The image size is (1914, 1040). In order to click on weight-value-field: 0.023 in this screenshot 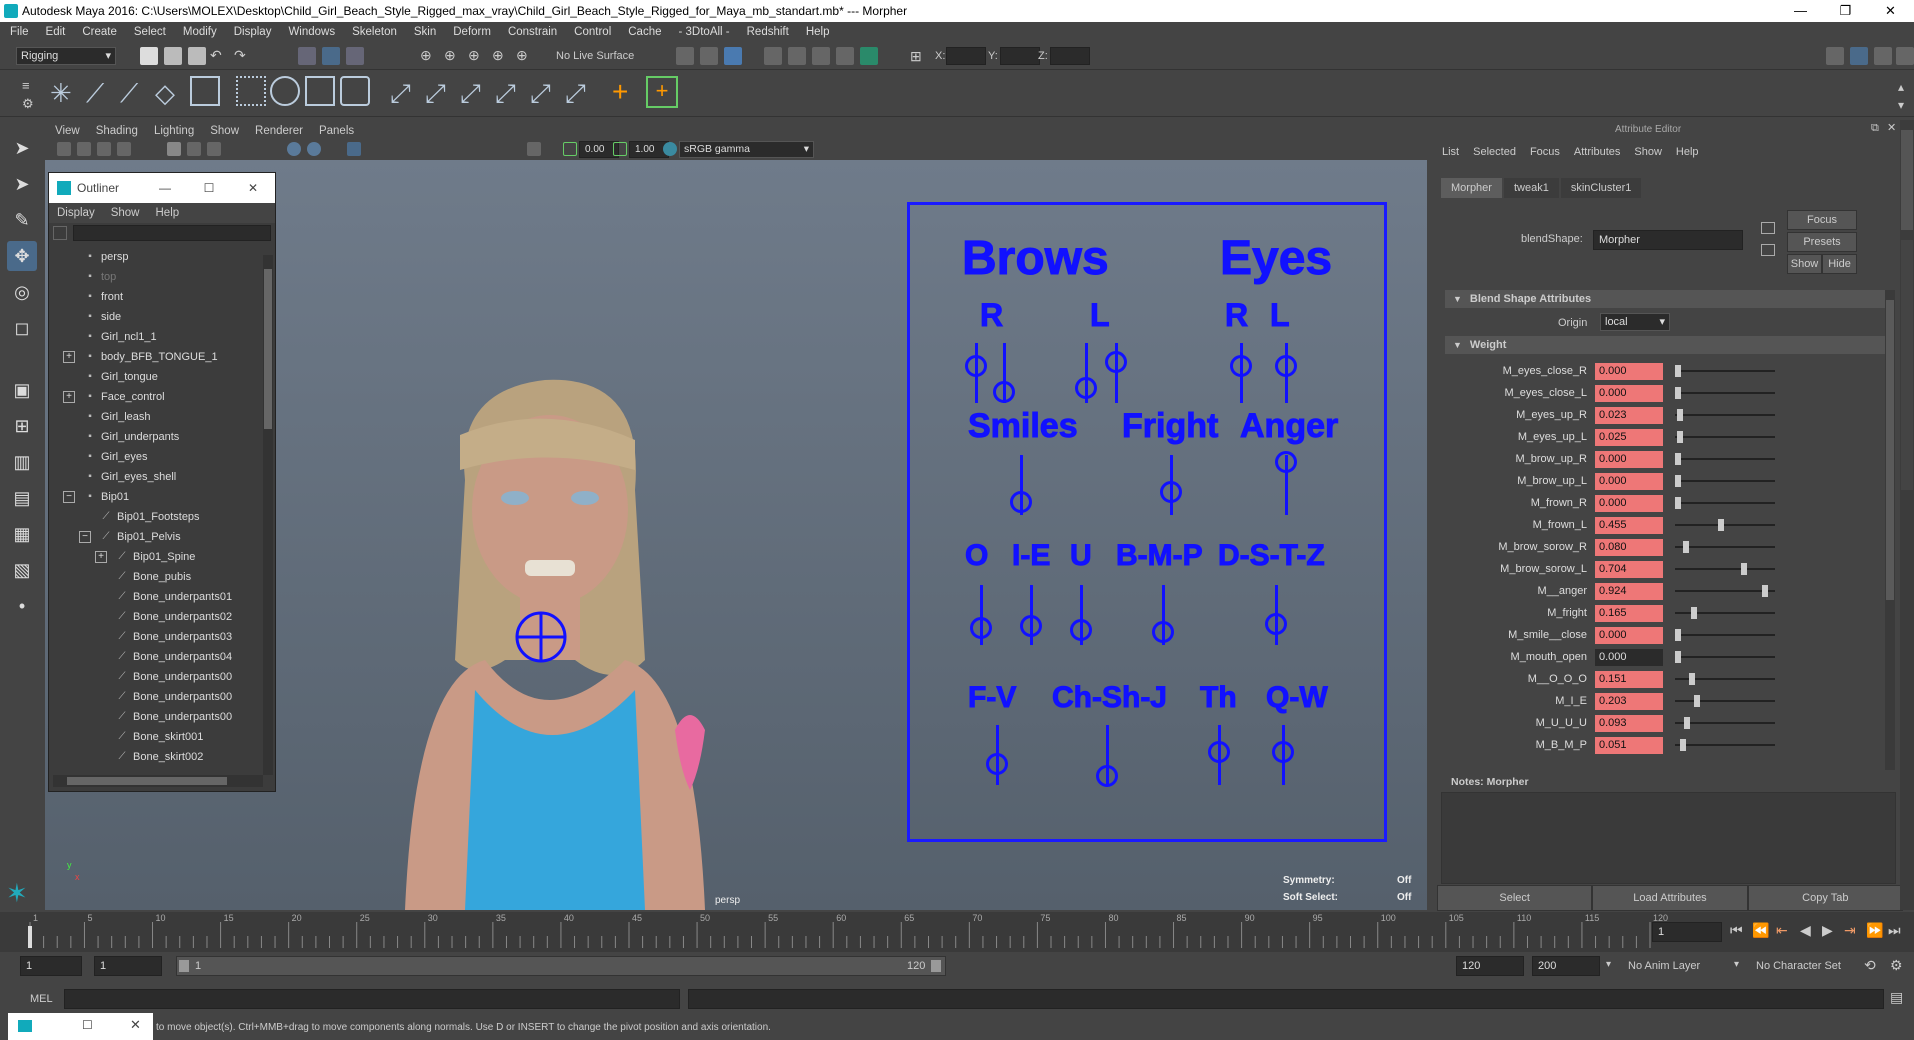, I will do `click(1629, 415)`.